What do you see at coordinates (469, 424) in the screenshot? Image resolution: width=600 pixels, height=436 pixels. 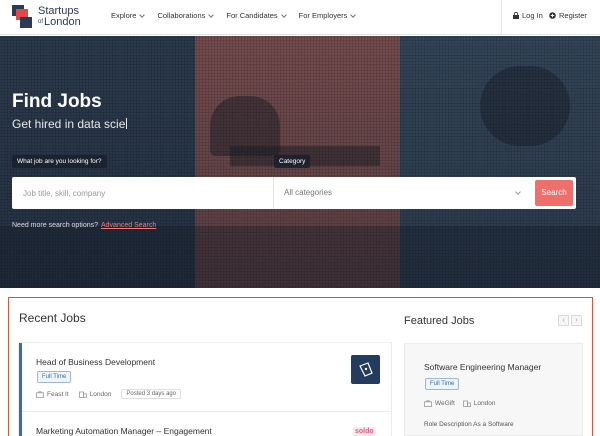 I see `featured-job-description: Role Description As a Software` at bounding box center [469, 424].